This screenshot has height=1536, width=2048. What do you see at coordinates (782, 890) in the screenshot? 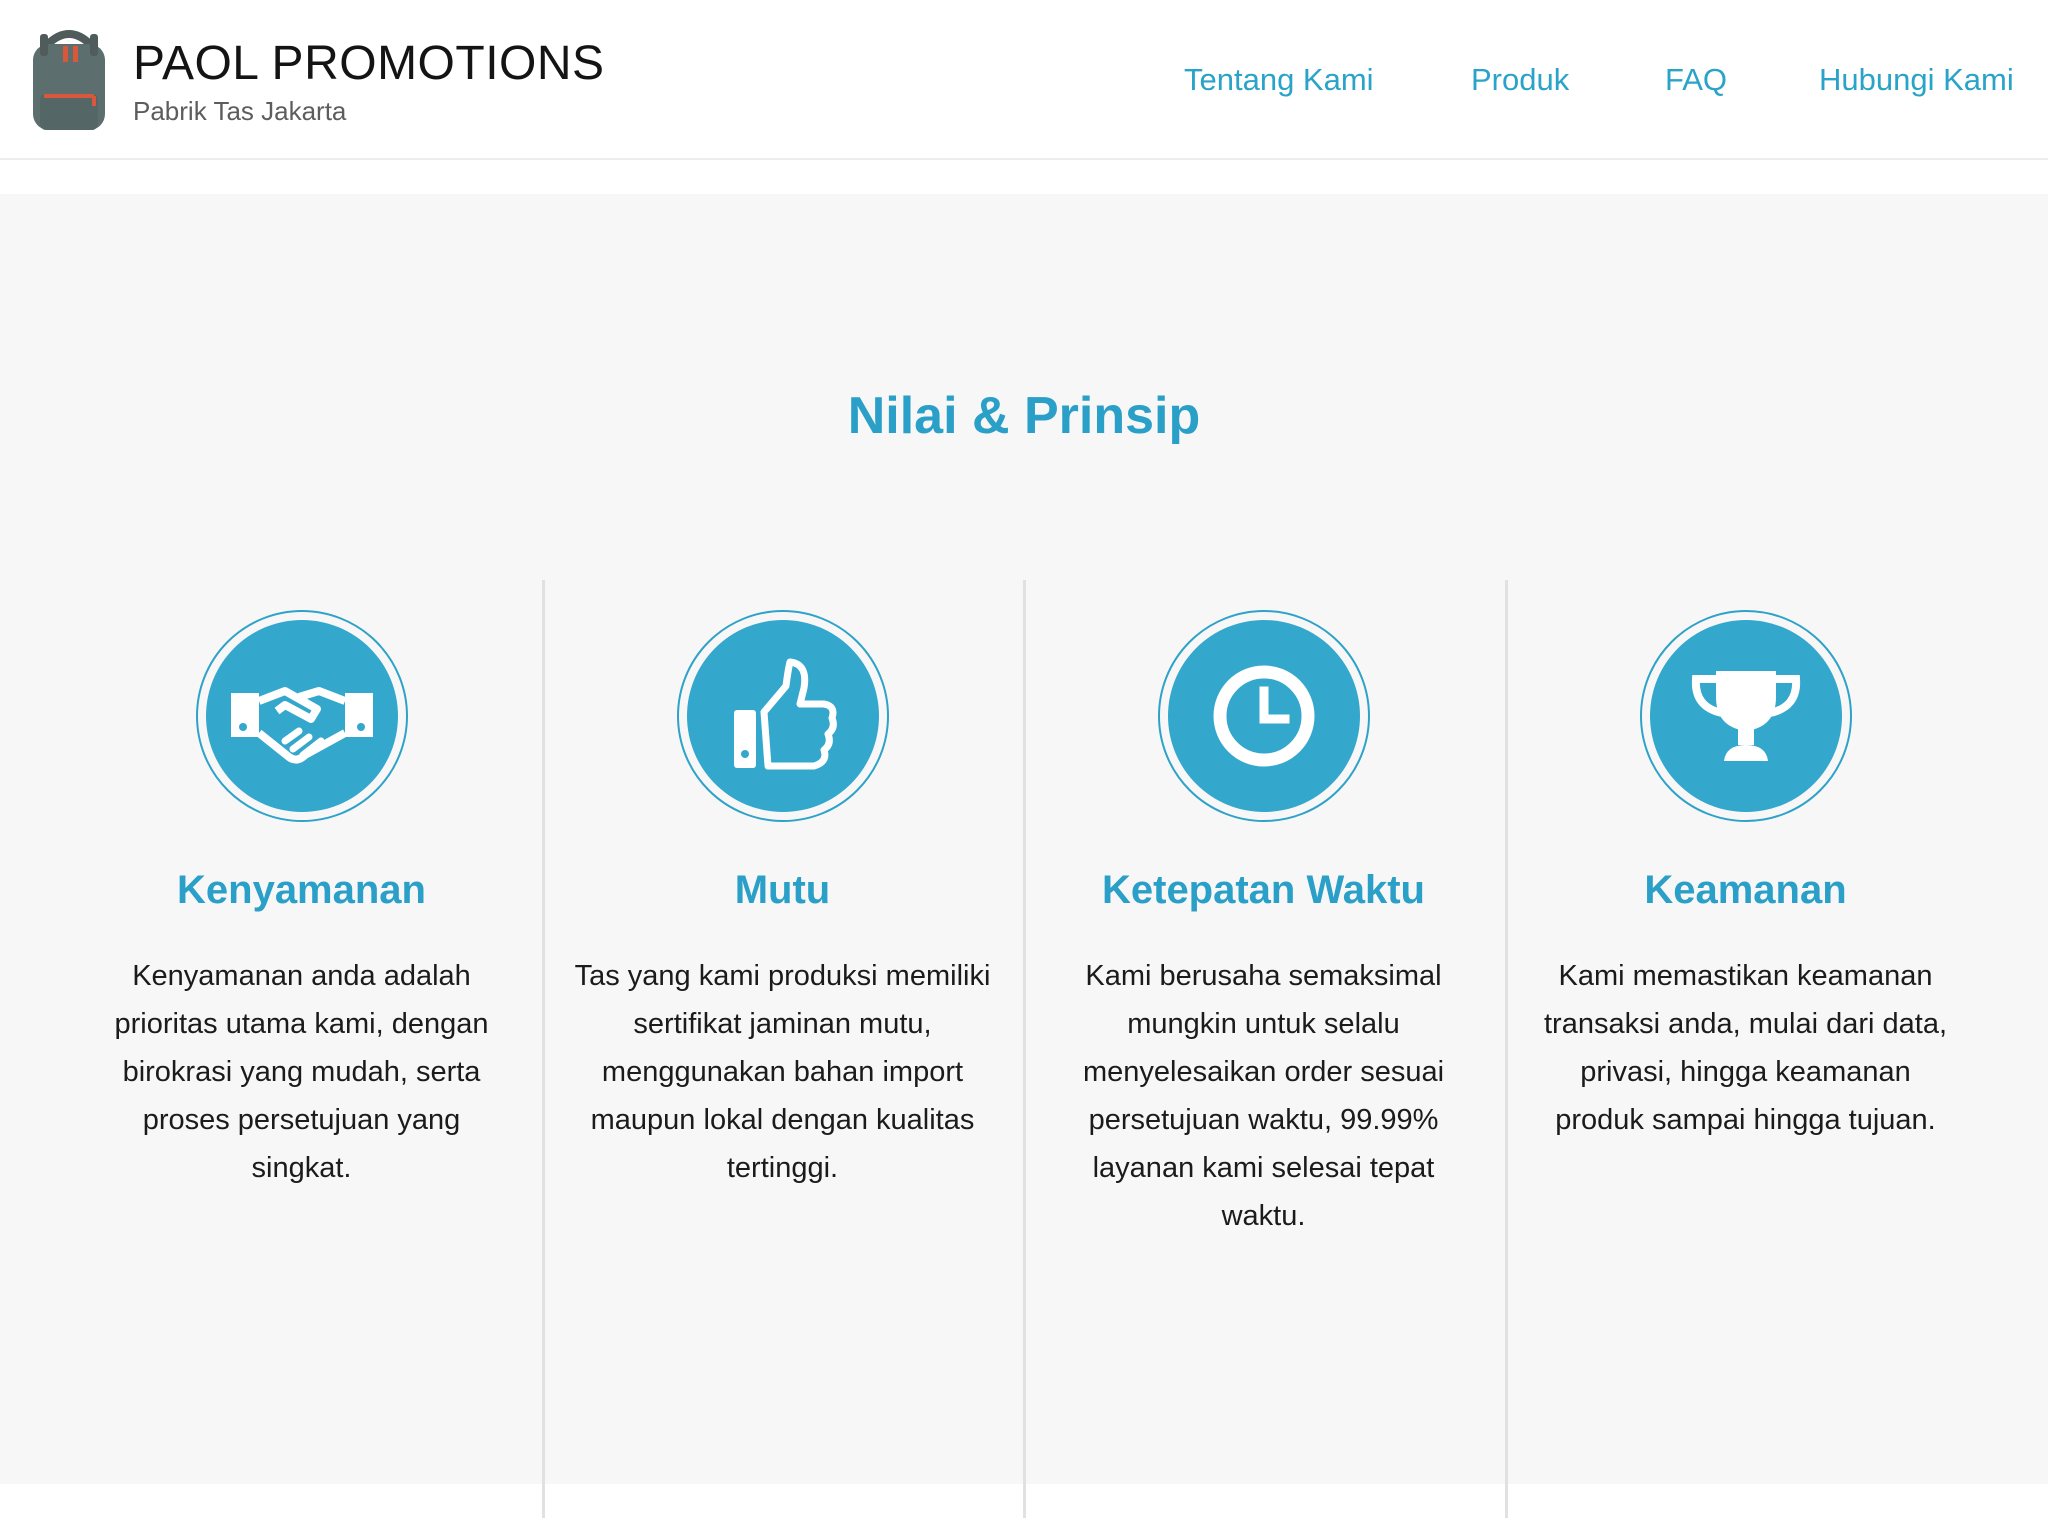
I see `value-title: Mutu` at bounding box center [782, 890].